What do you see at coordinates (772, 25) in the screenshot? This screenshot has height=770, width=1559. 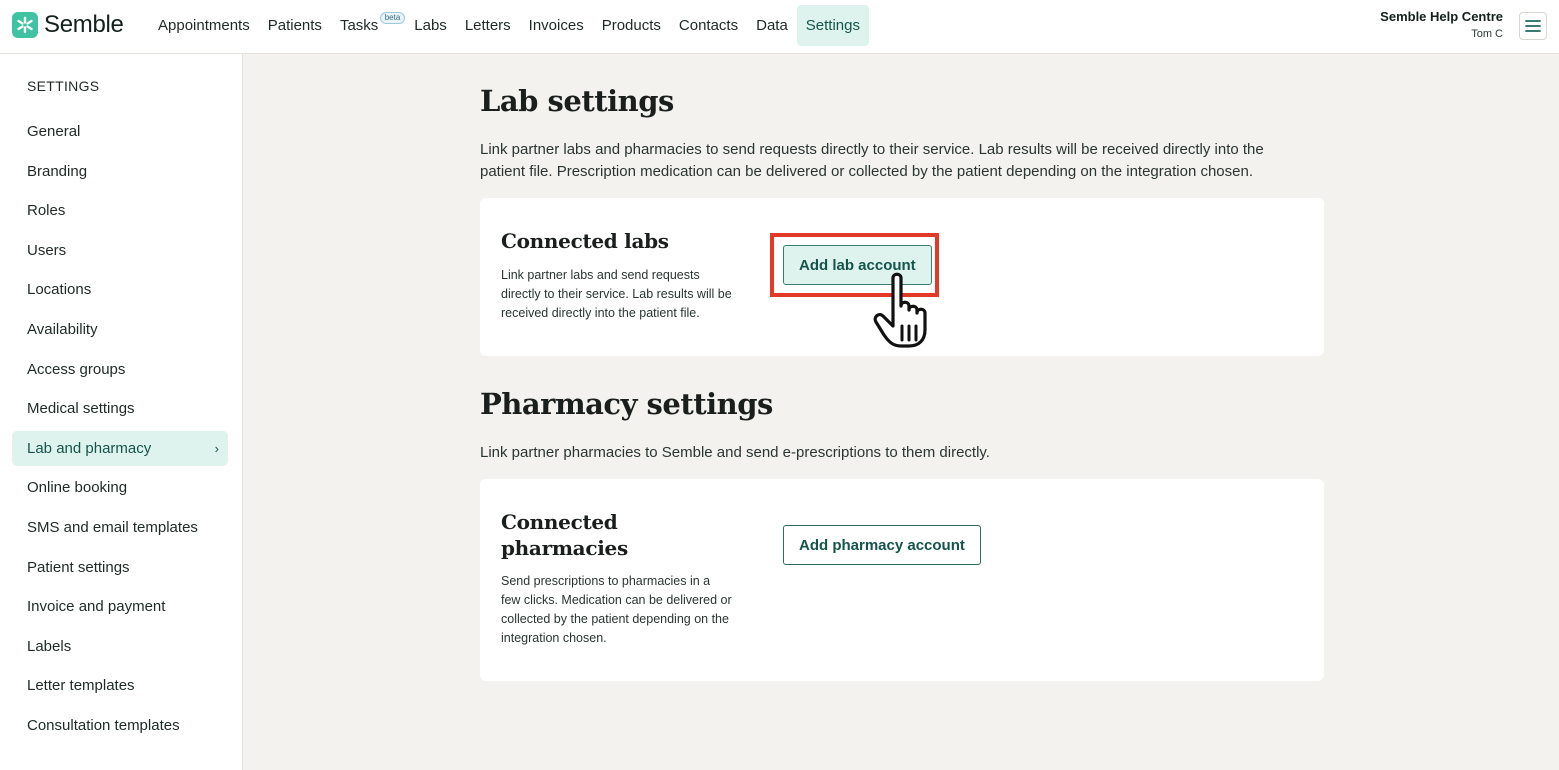 I see `nav-data: Data` at bounding box center [772, 25].